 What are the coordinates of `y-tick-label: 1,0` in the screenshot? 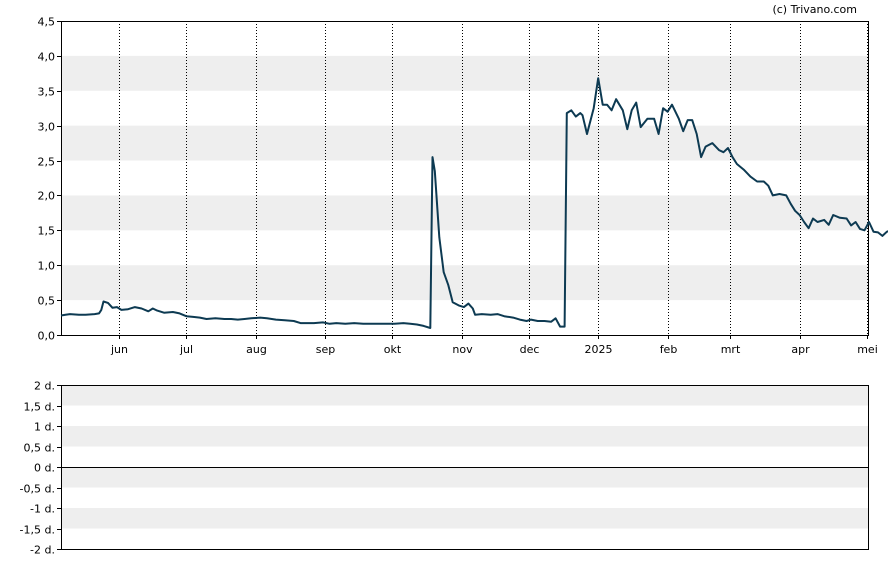 It's located at (47, 266).